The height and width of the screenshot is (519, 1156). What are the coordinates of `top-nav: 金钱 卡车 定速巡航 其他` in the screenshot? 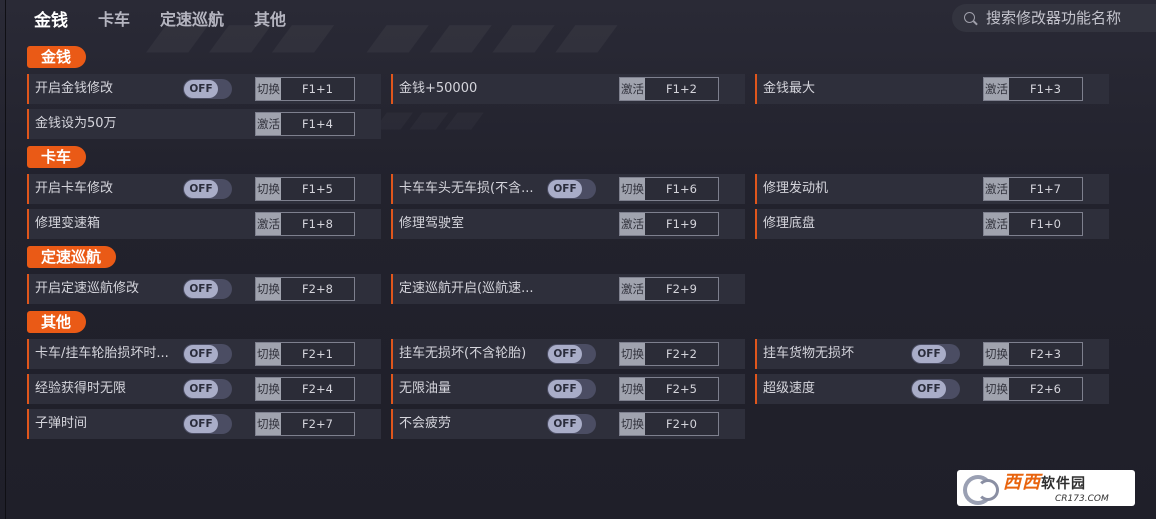 It's located at (175, 18).